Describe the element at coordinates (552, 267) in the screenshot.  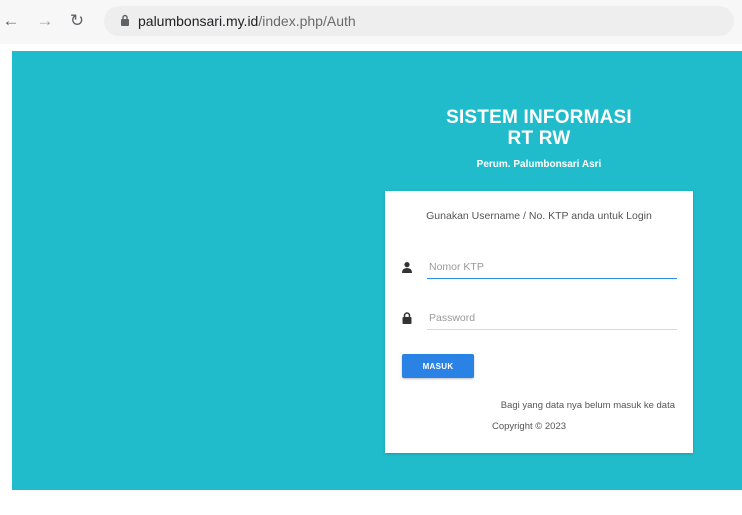
I see `username-input` at that location.